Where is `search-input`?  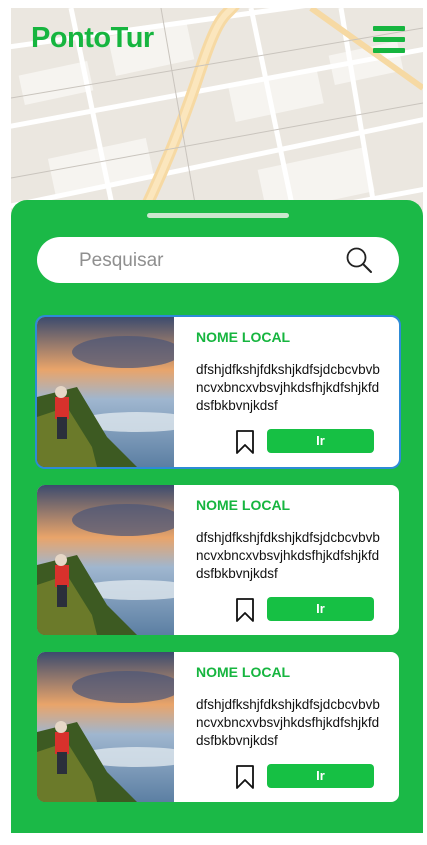
search-input is located at coordinates (204, 261).